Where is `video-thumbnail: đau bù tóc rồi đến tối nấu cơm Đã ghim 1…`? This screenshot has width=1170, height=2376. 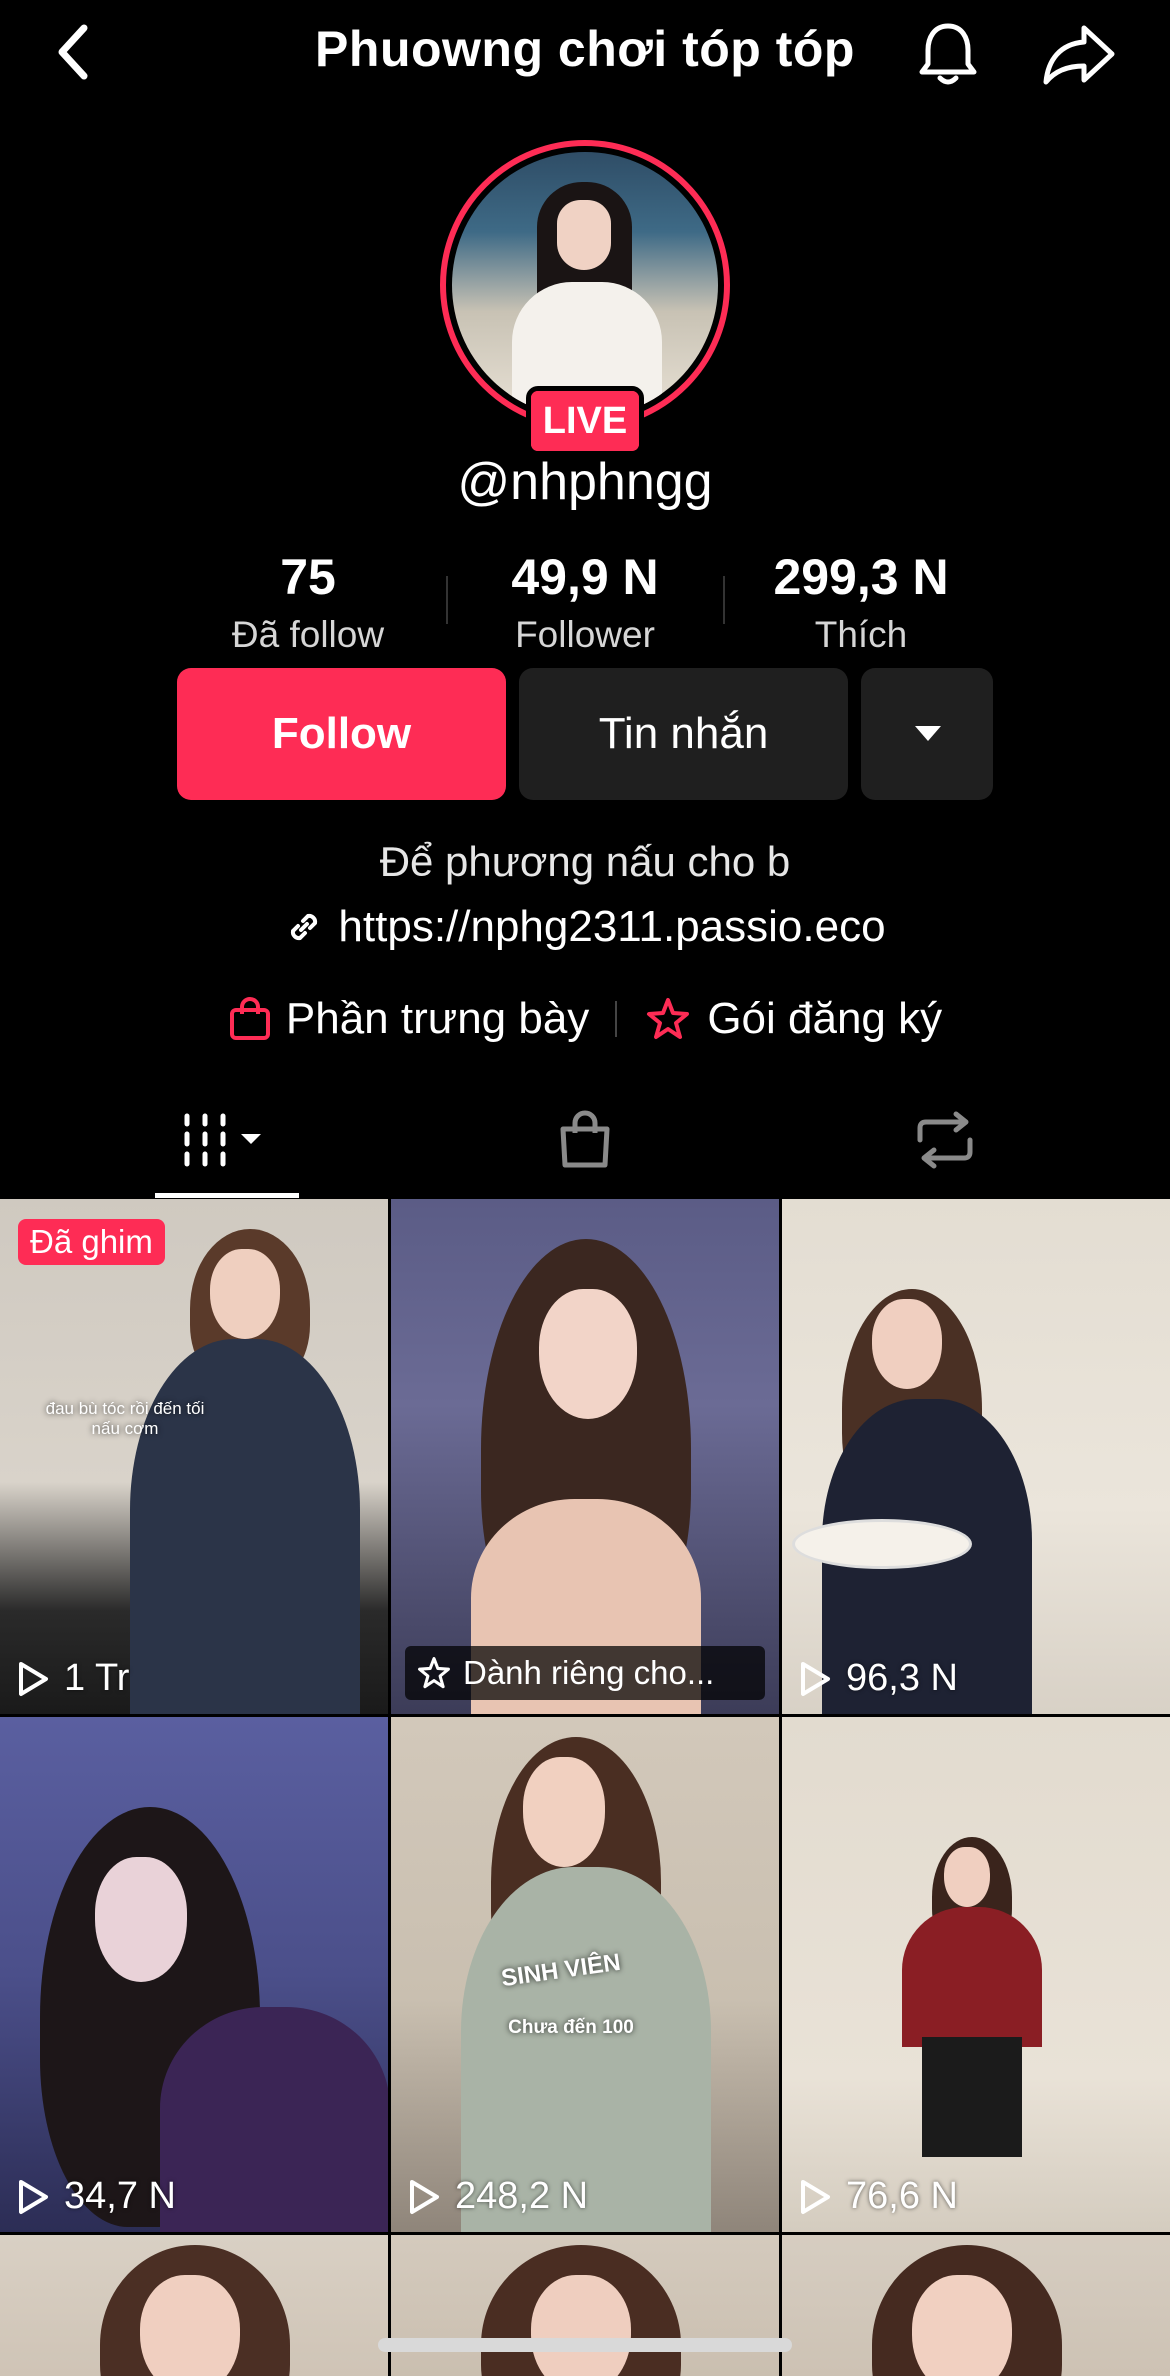 video-thumbnail: đau bù tóc rồi đến tối nấu cơm Đã ghim 1… is located at coordinates (194, 1456).